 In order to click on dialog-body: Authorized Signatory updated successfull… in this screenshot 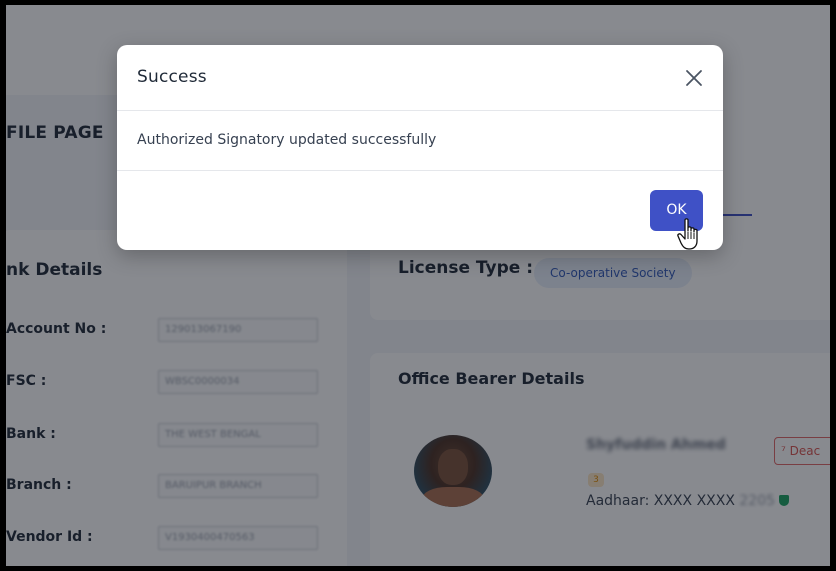, I will do `click(420, 141)`.